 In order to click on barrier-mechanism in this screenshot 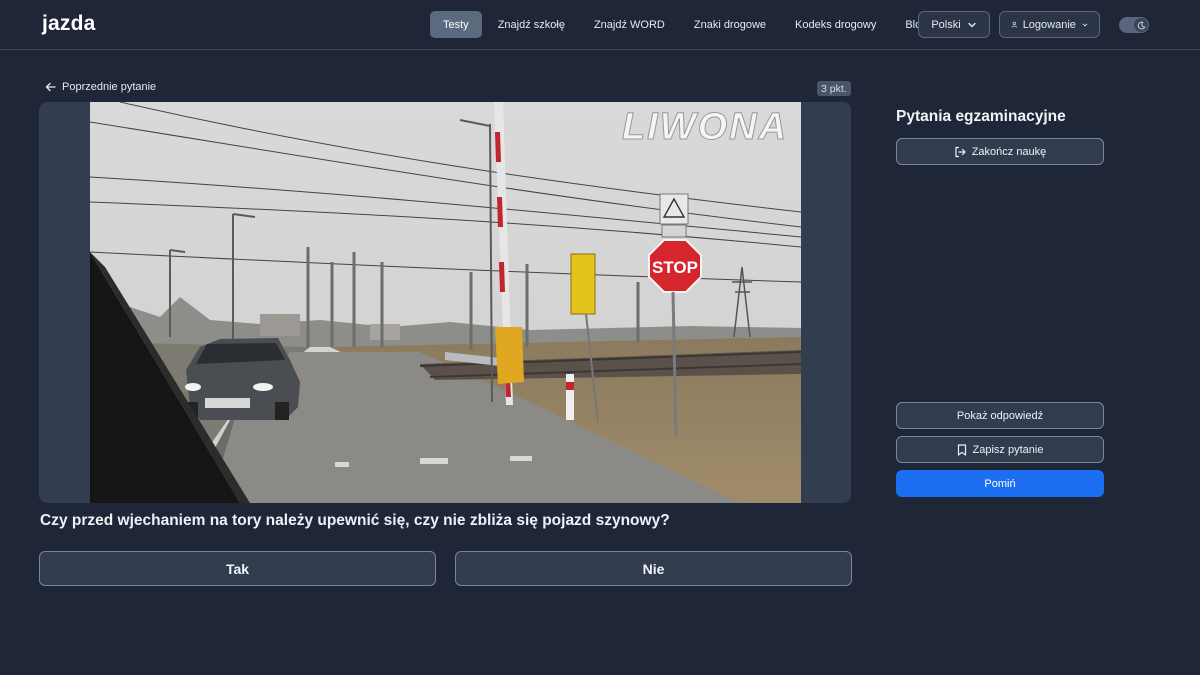, I will do `click(509, 355)`.